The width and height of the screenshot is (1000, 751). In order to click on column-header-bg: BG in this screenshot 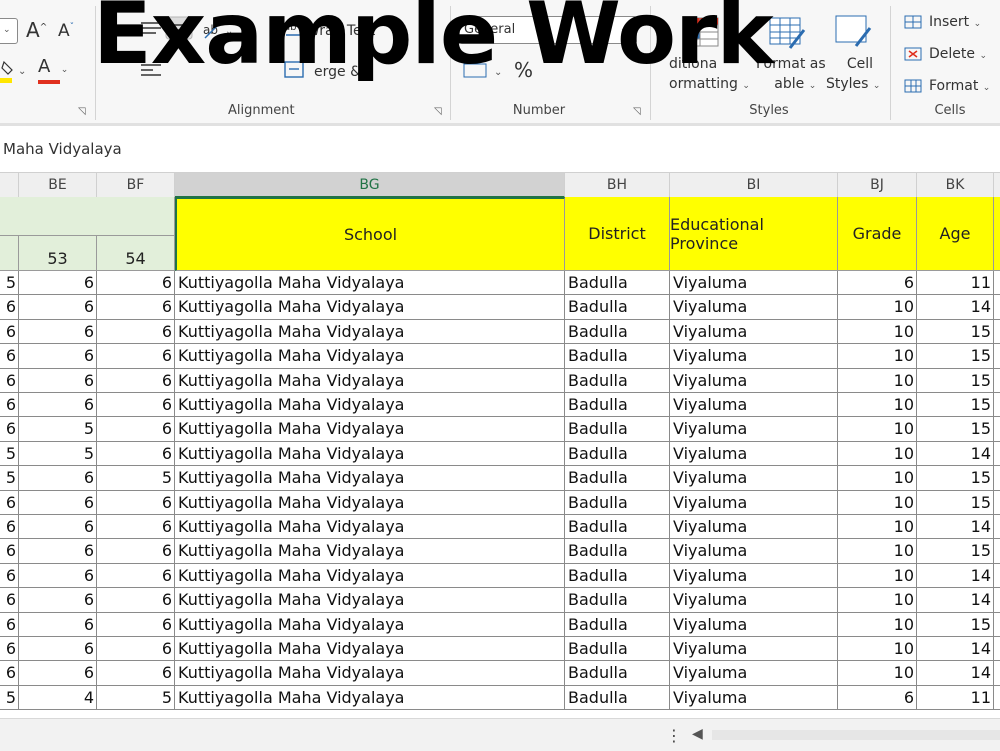, I will do `click(370, 185)`.